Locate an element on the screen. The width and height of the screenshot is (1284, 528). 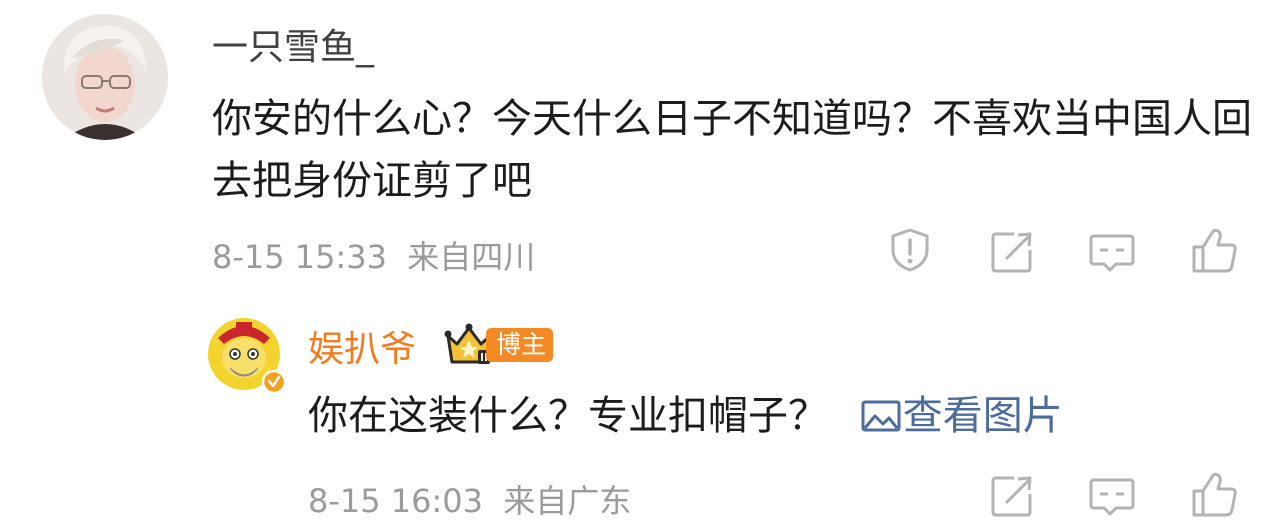
view-image-link: 查看图片 is located at coordinates (962, 416).